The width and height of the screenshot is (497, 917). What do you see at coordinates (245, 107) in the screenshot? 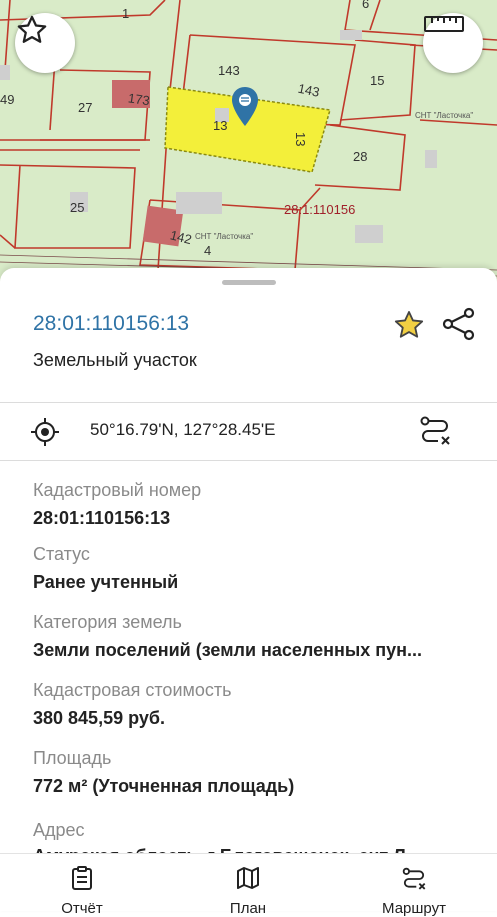
I see `map-pin-icon` at bounding box center [245, 107].